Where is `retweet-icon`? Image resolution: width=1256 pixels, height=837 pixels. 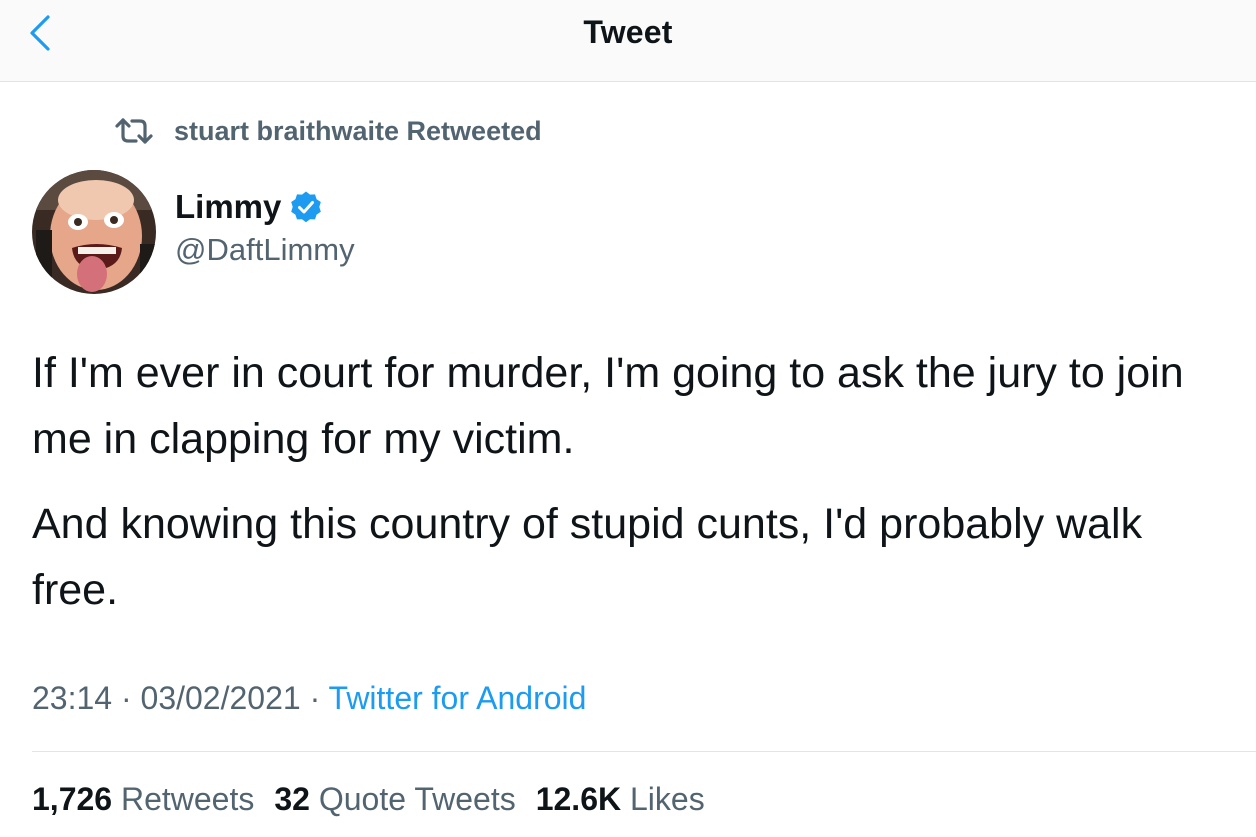
retweet-icon is located at coordinates (135, 131).